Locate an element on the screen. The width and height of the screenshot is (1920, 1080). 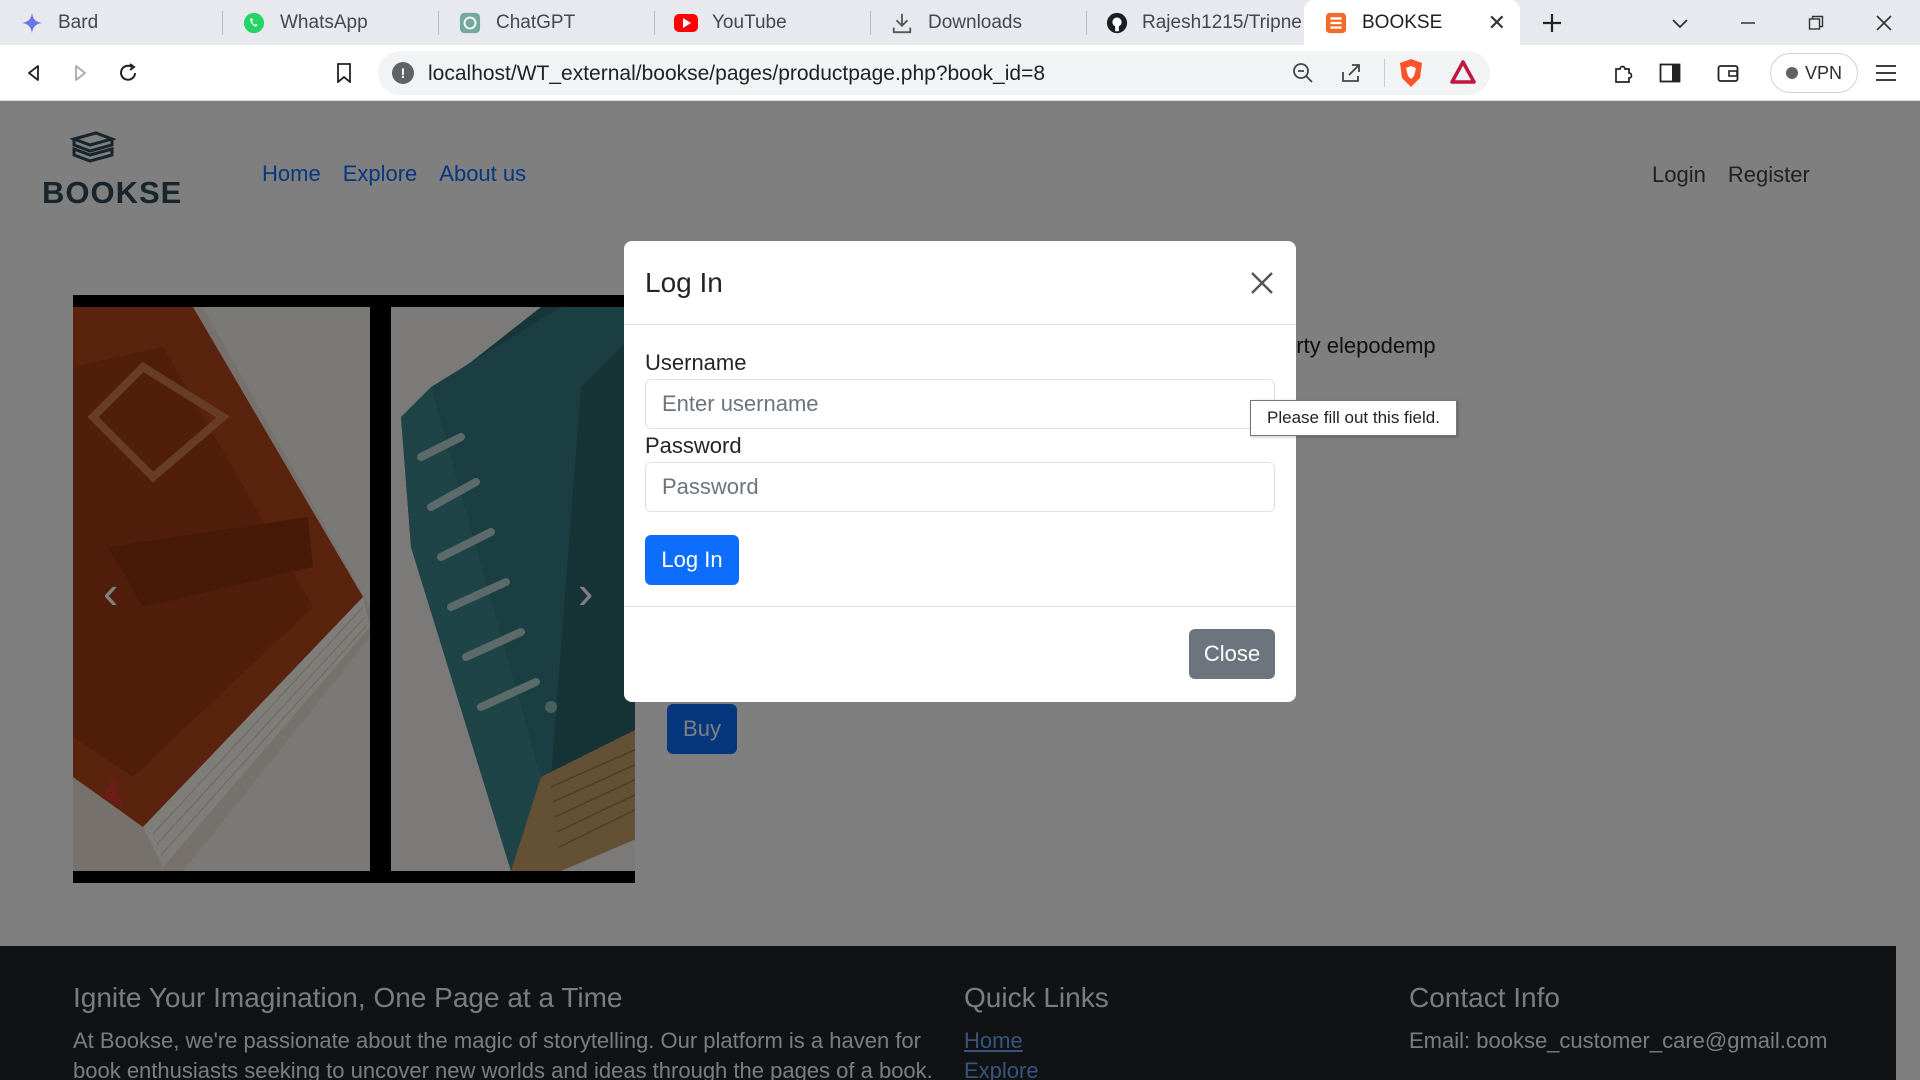
tab-label: ChatGPT is located at coordinates (536, 22).